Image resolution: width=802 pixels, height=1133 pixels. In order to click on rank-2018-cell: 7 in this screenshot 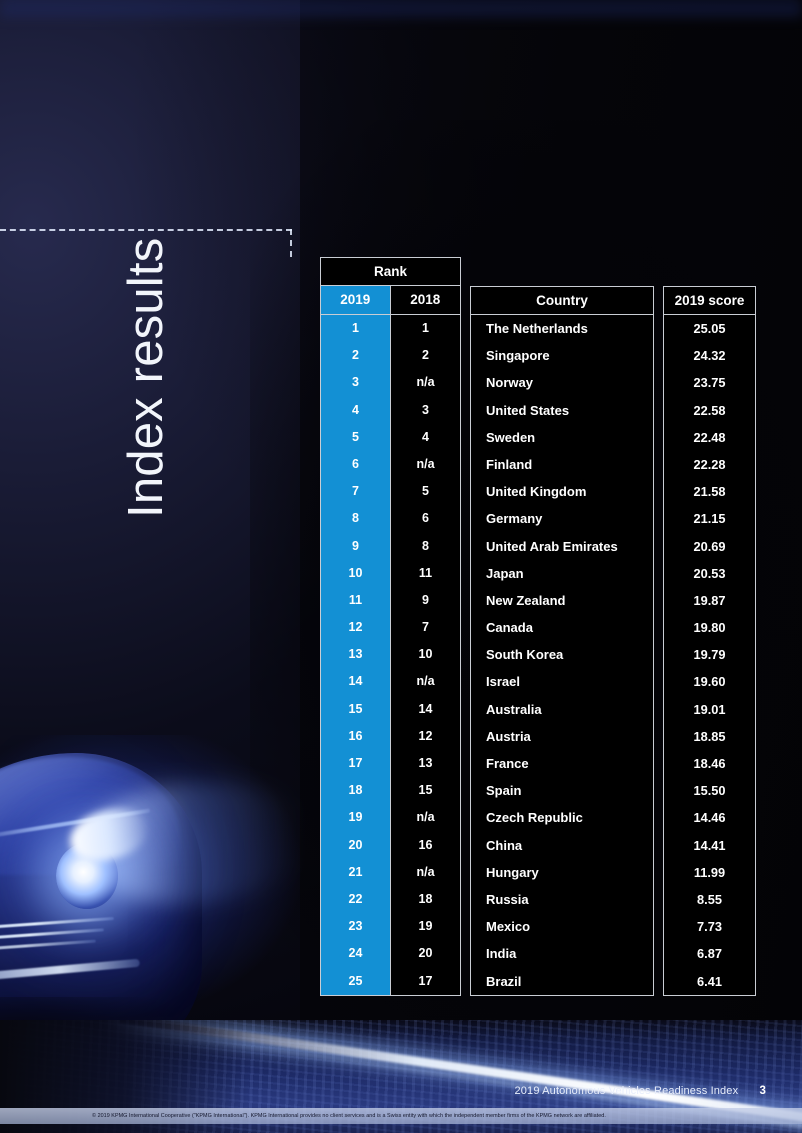, I will do `click(425, 627)`.